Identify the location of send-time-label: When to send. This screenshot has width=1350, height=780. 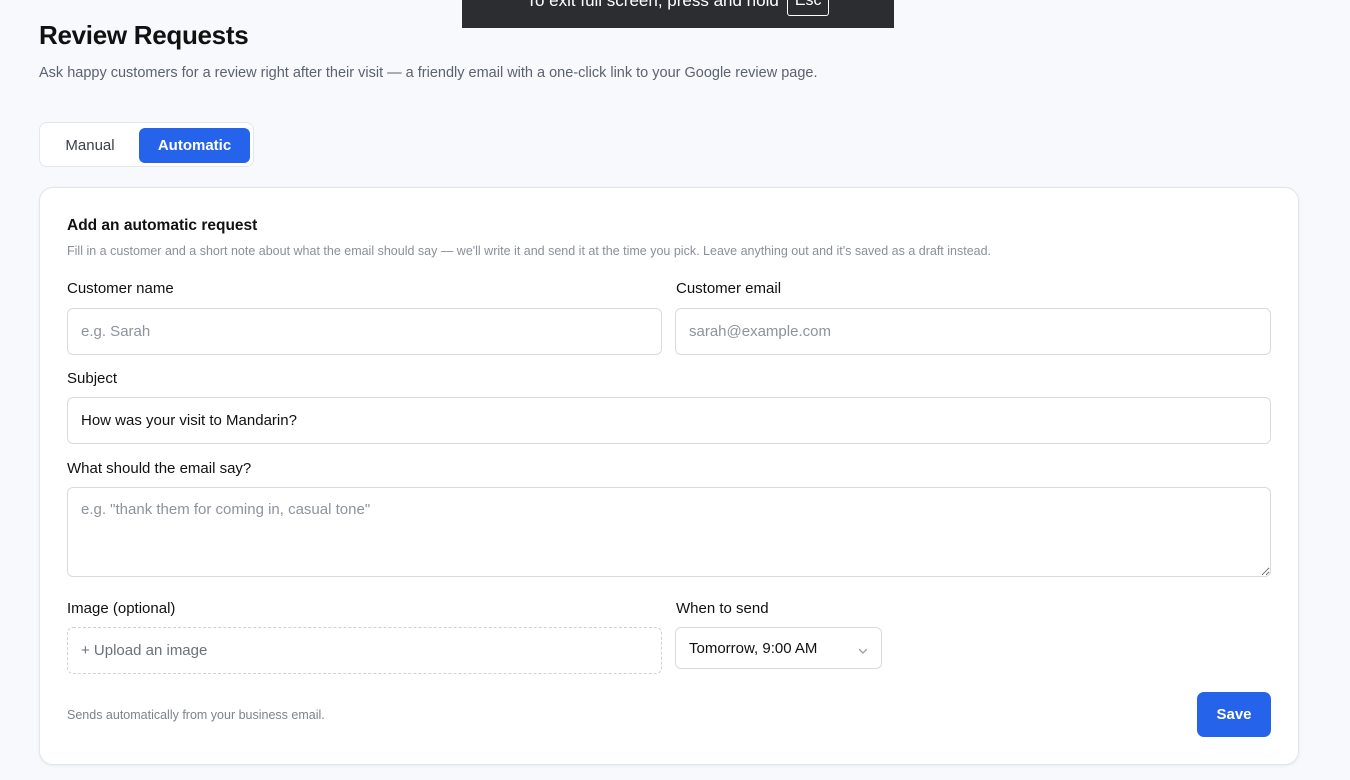
(722, 608).